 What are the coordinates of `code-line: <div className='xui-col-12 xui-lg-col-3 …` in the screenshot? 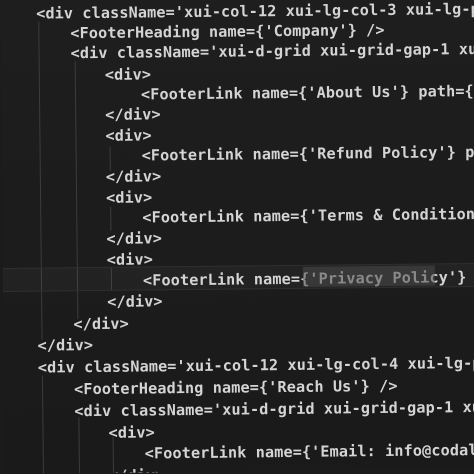 It's located at (255, 12).